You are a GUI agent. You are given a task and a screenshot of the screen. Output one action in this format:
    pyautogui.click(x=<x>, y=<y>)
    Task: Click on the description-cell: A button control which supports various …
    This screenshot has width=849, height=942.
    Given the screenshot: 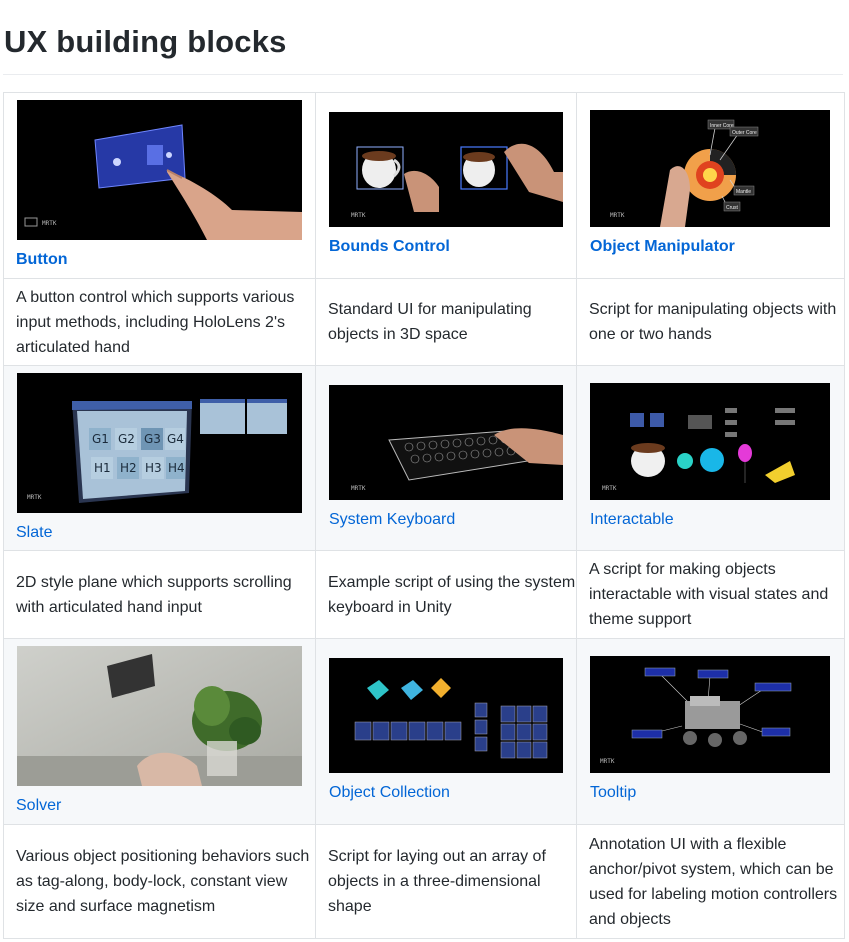 What is the action you would take?
    pyautogui.click(x=159, y=322)
    